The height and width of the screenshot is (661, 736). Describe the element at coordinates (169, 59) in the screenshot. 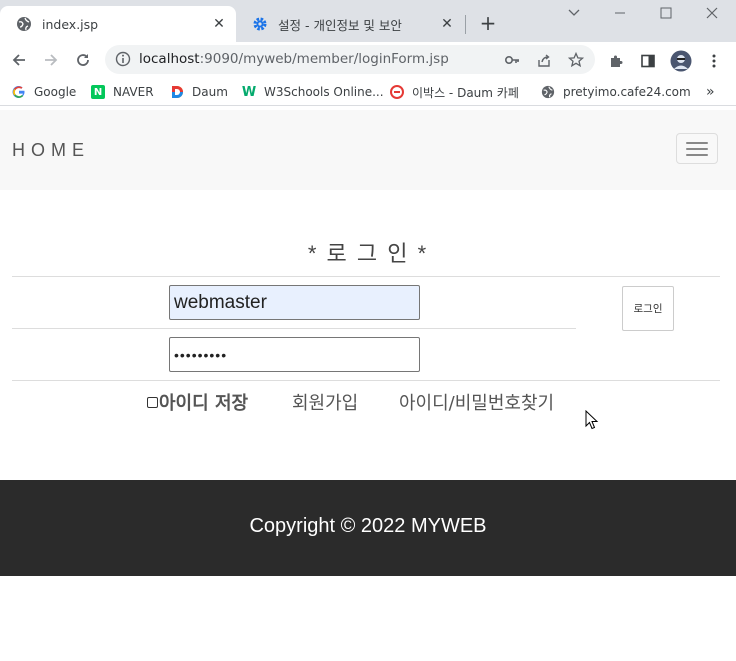

I see `url-host: localhost` at that location.